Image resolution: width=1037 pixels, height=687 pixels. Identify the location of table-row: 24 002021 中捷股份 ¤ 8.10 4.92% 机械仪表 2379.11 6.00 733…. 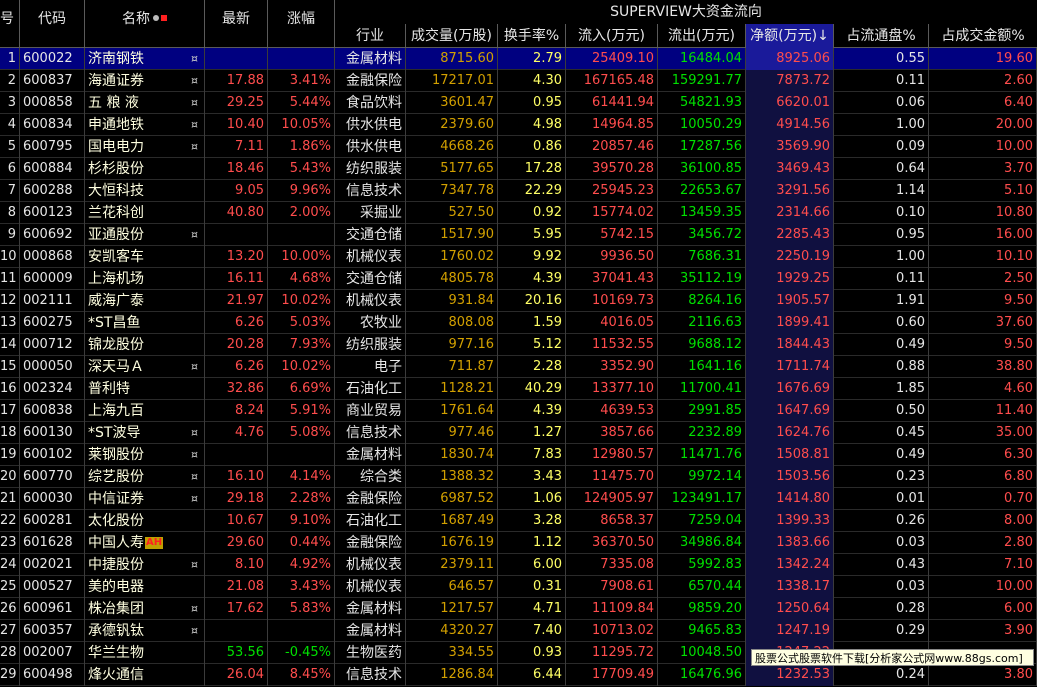
(518, 565).